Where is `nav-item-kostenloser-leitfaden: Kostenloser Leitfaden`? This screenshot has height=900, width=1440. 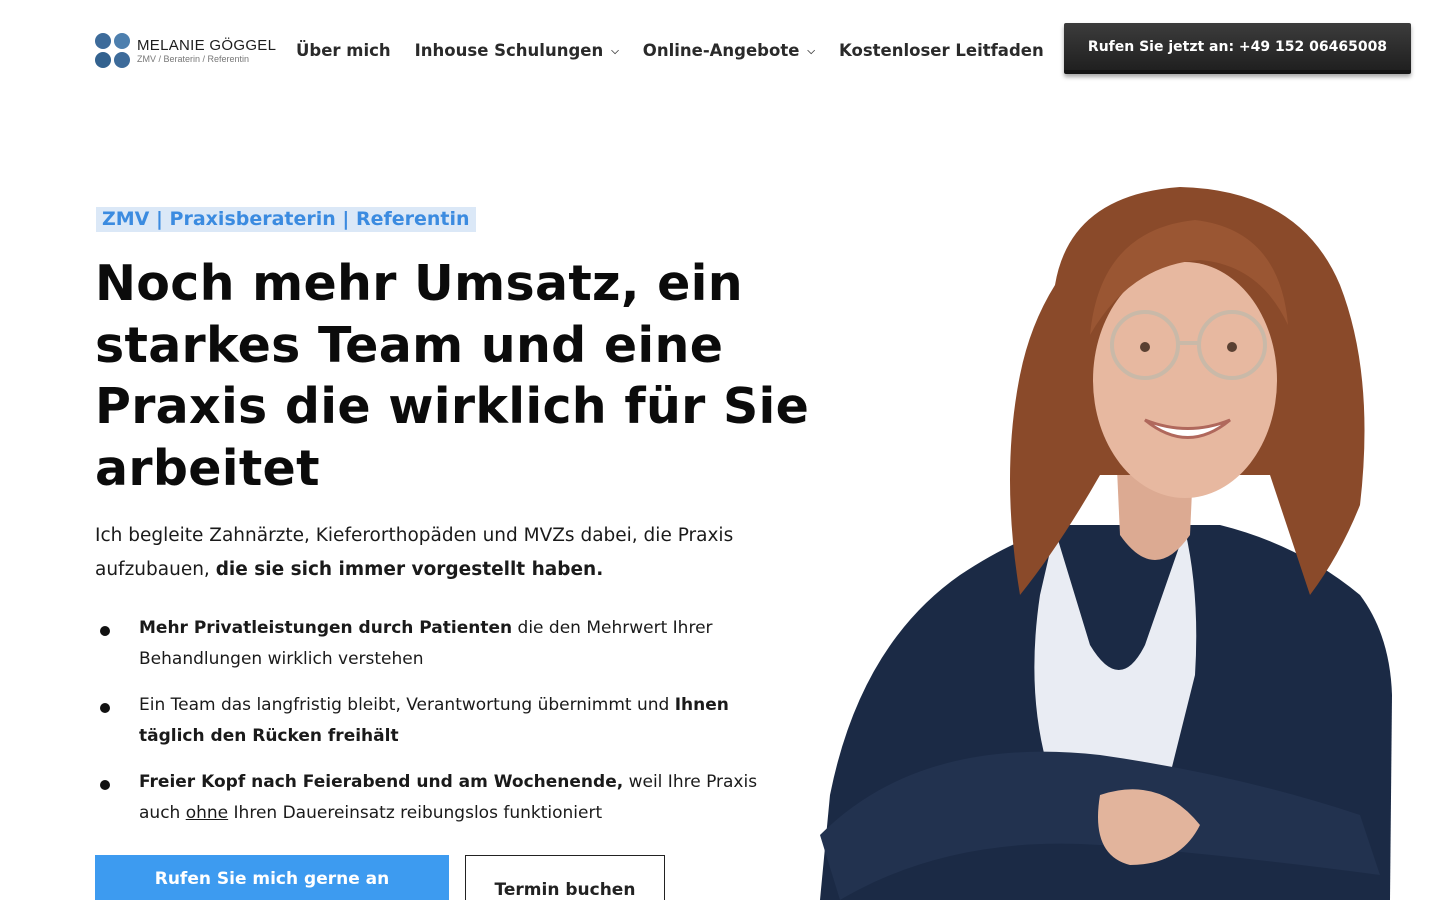
nav-item-kostenloser-leitfaden: Kostenloser Leitfaden is located at coordinates (941, 50).